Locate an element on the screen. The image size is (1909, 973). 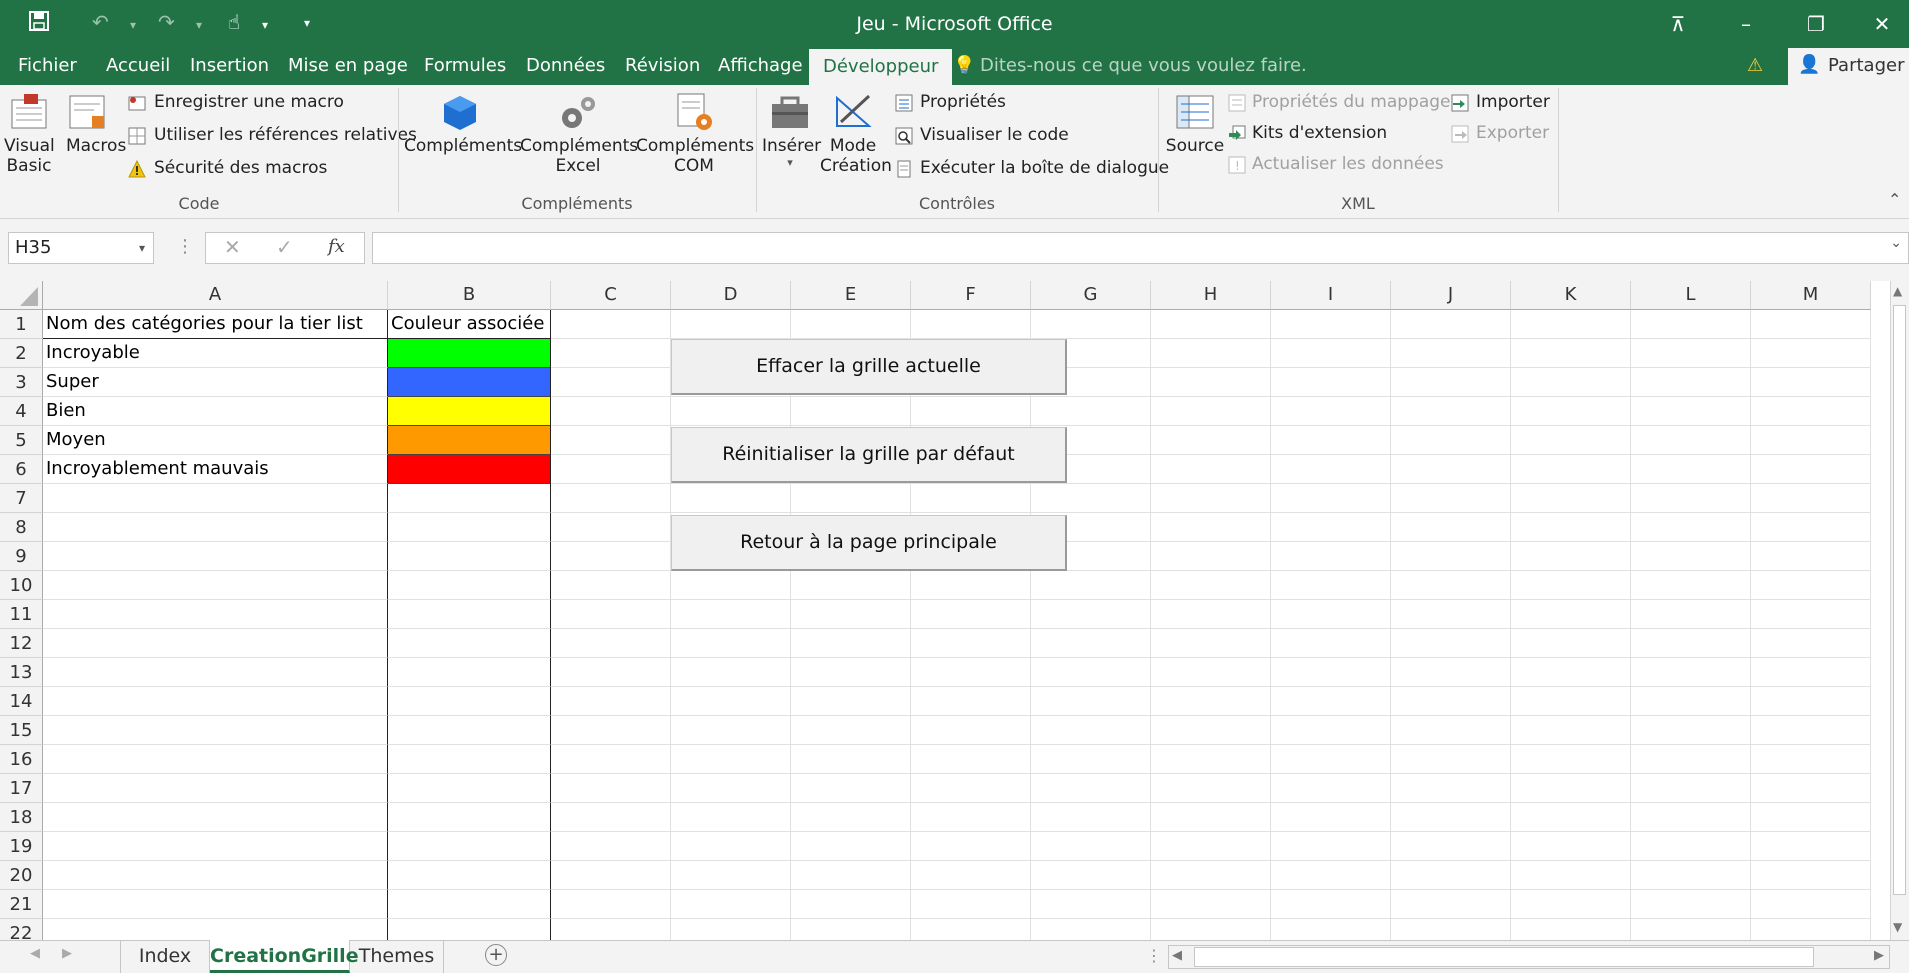
cell-j17 is located at coordinates (1451, 788).